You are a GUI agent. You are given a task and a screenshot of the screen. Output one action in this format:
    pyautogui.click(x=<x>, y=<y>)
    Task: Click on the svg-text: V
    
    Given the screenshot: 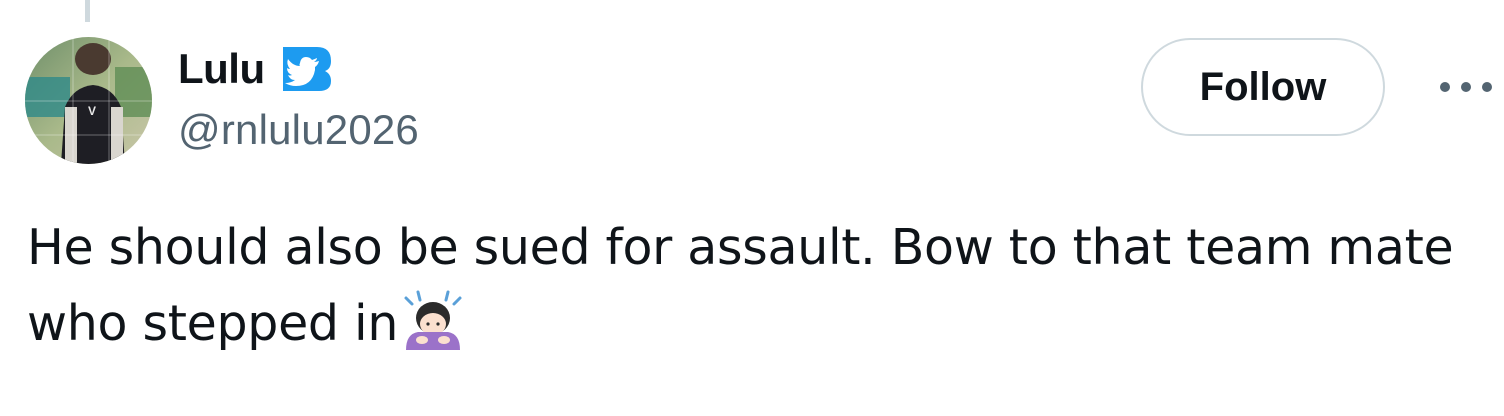 What is the action you would take?
    pyautogui.click(x=92, y=111)
    